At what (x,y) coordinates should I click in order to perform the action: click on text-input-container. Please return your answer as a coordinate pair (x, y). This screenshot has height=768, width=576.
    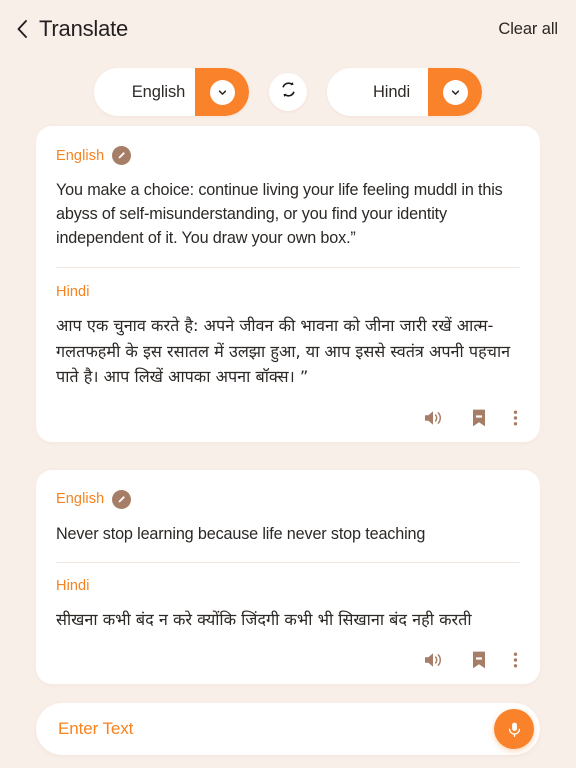
    Looking at the image, I should click on (288, 729).